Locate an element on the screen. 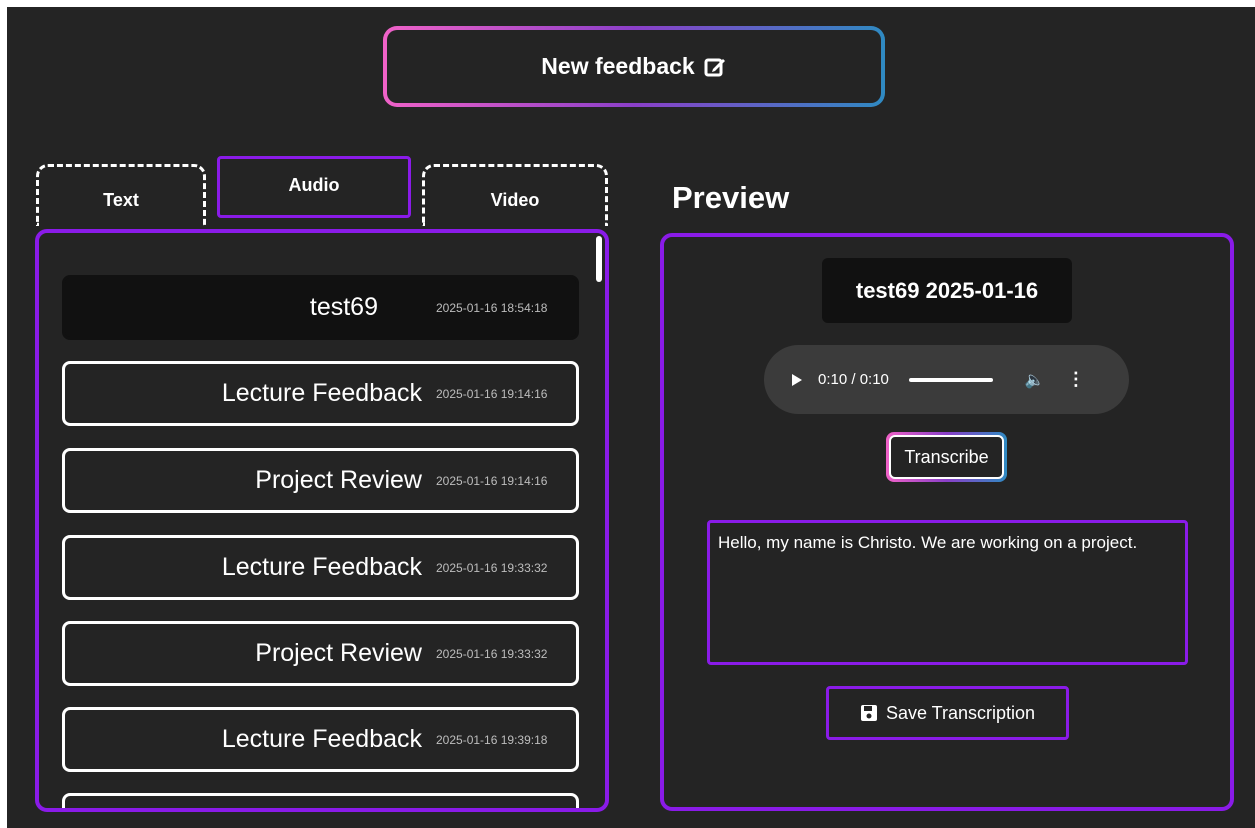 This screenshot has height=828, width=1255. play-icon is located at coordinates (797, 379).